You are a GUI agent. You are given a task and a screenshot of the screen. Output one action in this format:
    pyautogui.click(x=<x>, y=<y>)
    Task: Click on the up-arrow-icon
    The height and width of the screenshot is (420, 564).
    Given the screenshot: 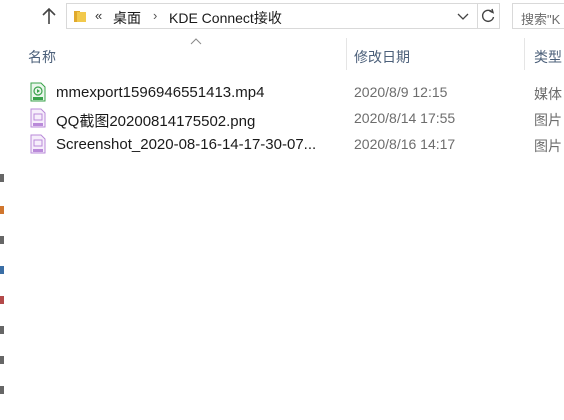 What is the action you would take?
    pyautogui.click(x=49, y=16)
    